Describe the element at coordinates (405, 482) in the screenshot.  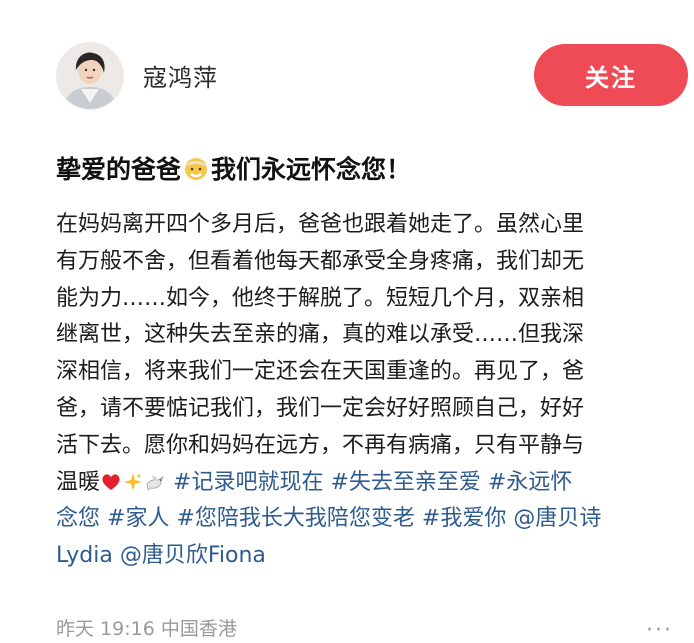
I see `hashtag-lost-loved-ones: #失去至亲至爱` at that location.